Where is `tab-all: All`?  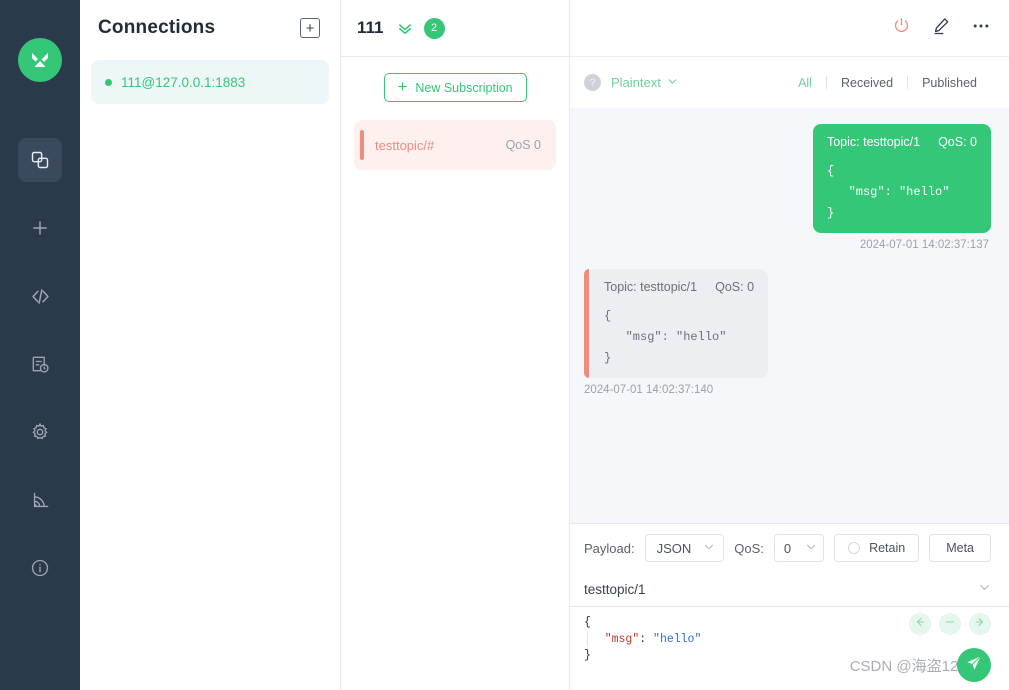 tab-all: All is located at coordinates (805, 83).